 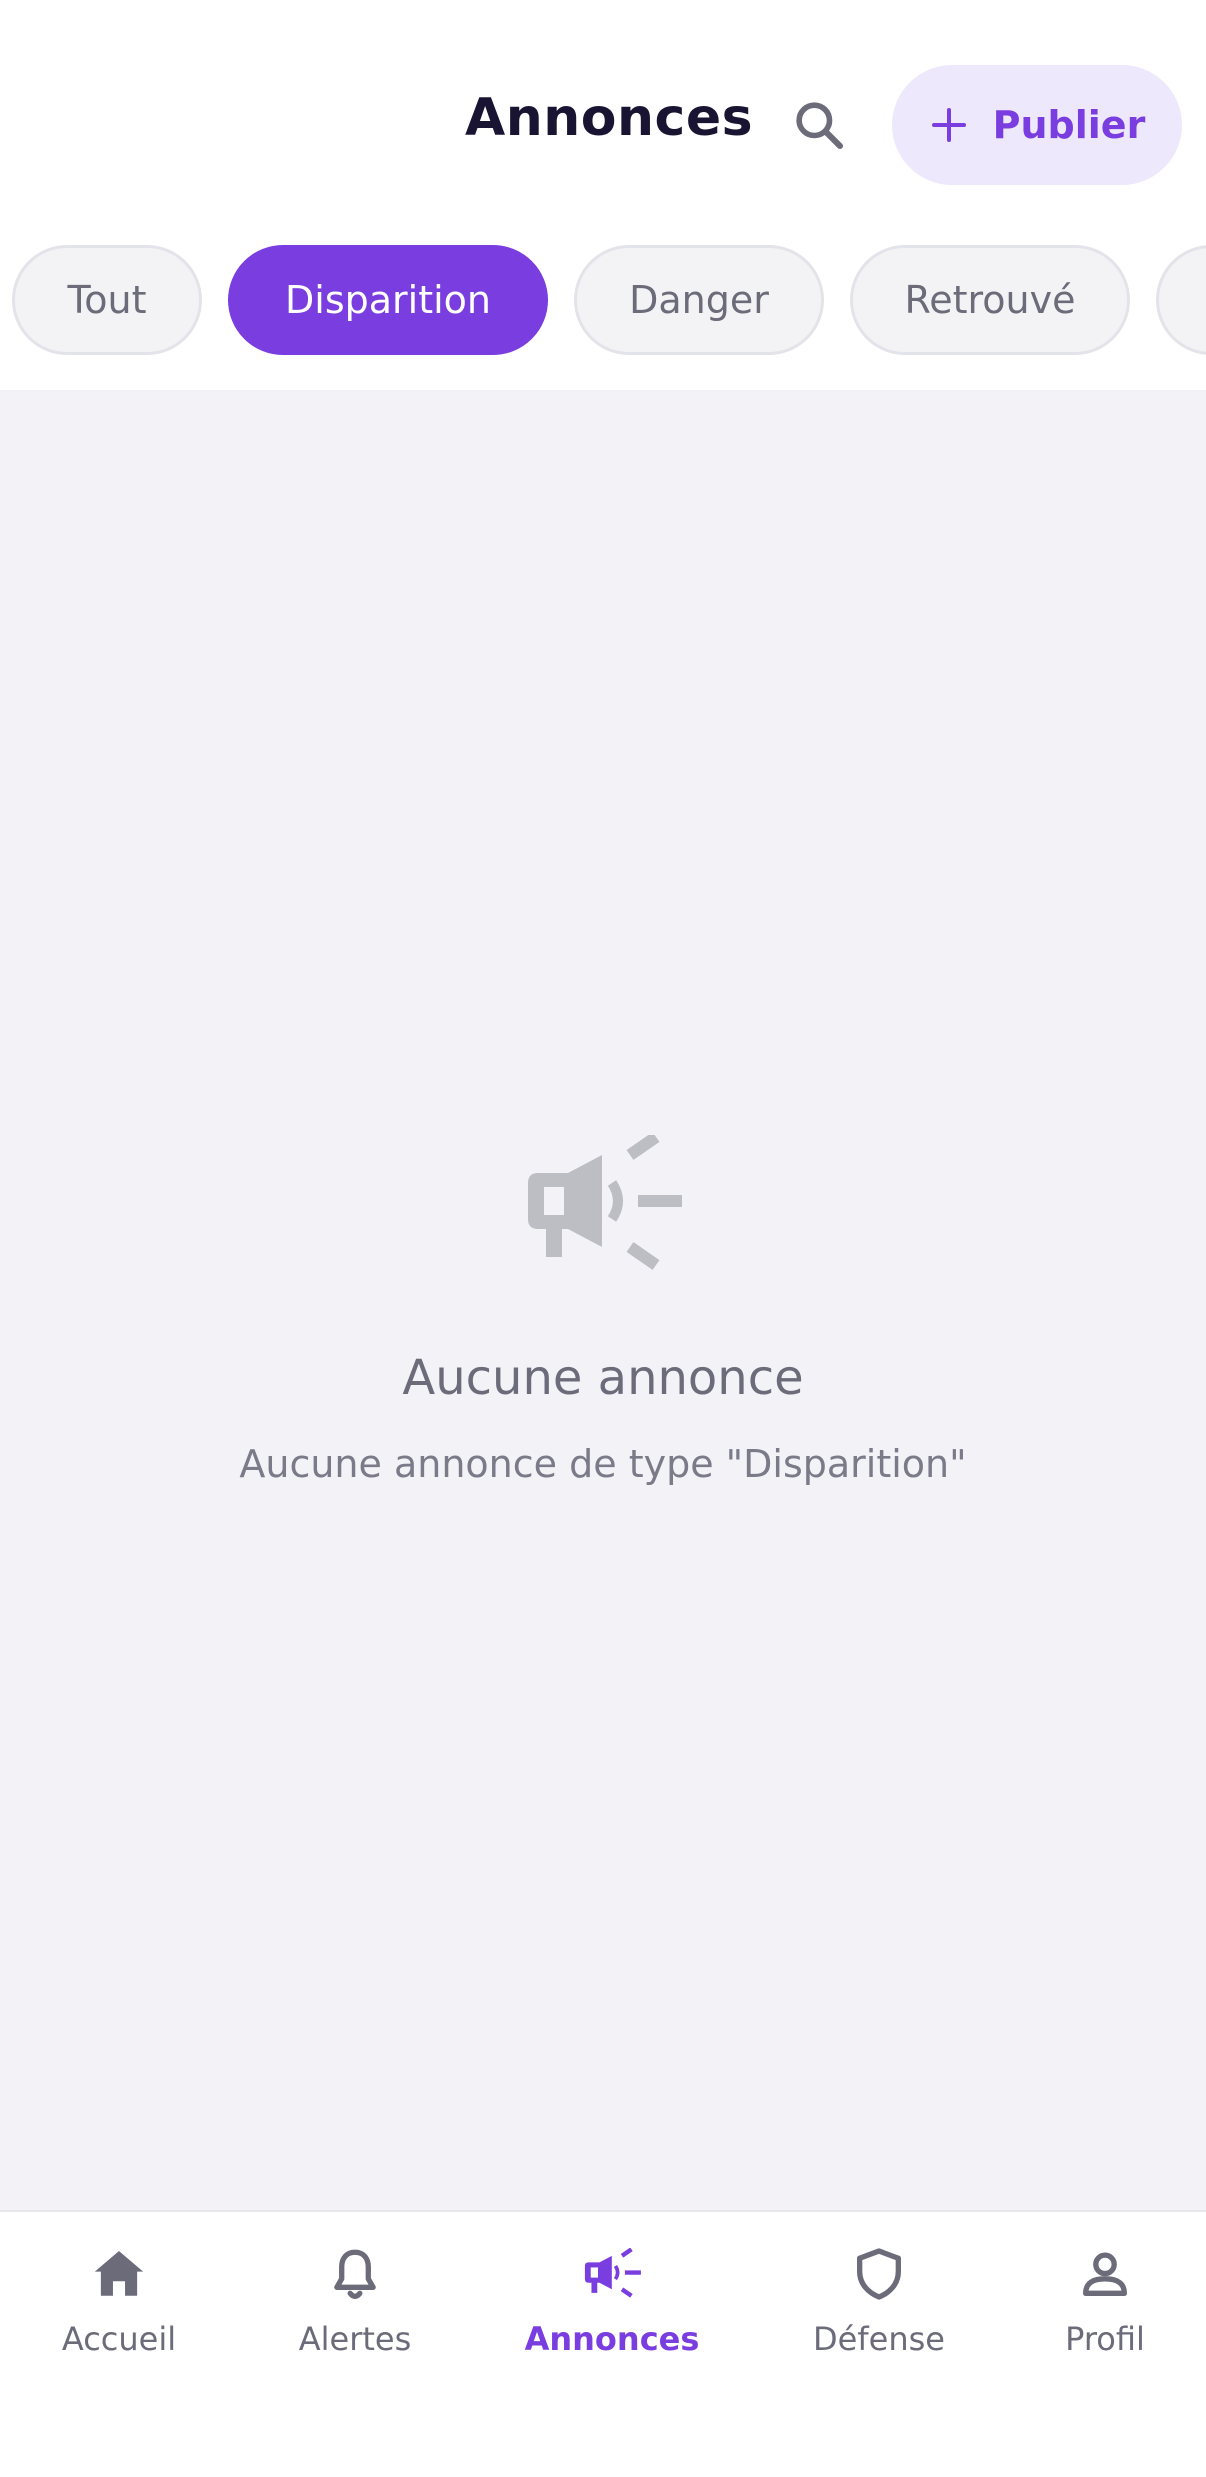 I want to click on nav-label: Profil, so click(x=1105, y=2339).